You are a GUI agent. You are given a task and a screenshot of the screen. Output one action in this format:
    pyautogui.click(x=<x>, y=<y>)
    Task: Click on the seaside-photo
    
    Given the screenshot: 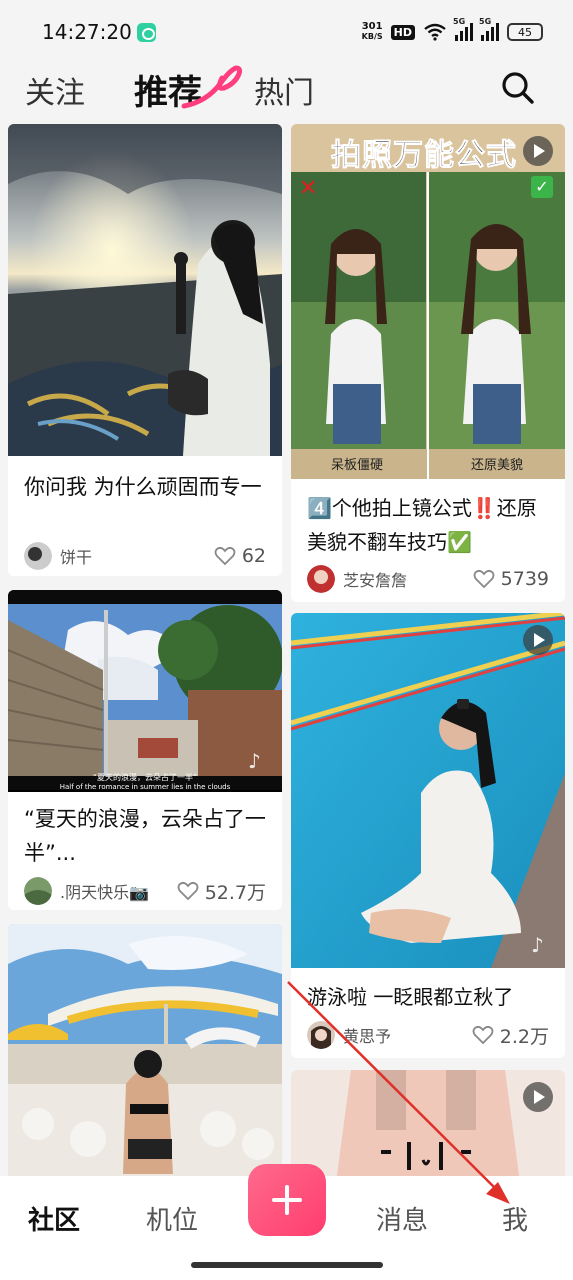 What is the action you would take?
    pyautogui.click(x=145, y=290)
    